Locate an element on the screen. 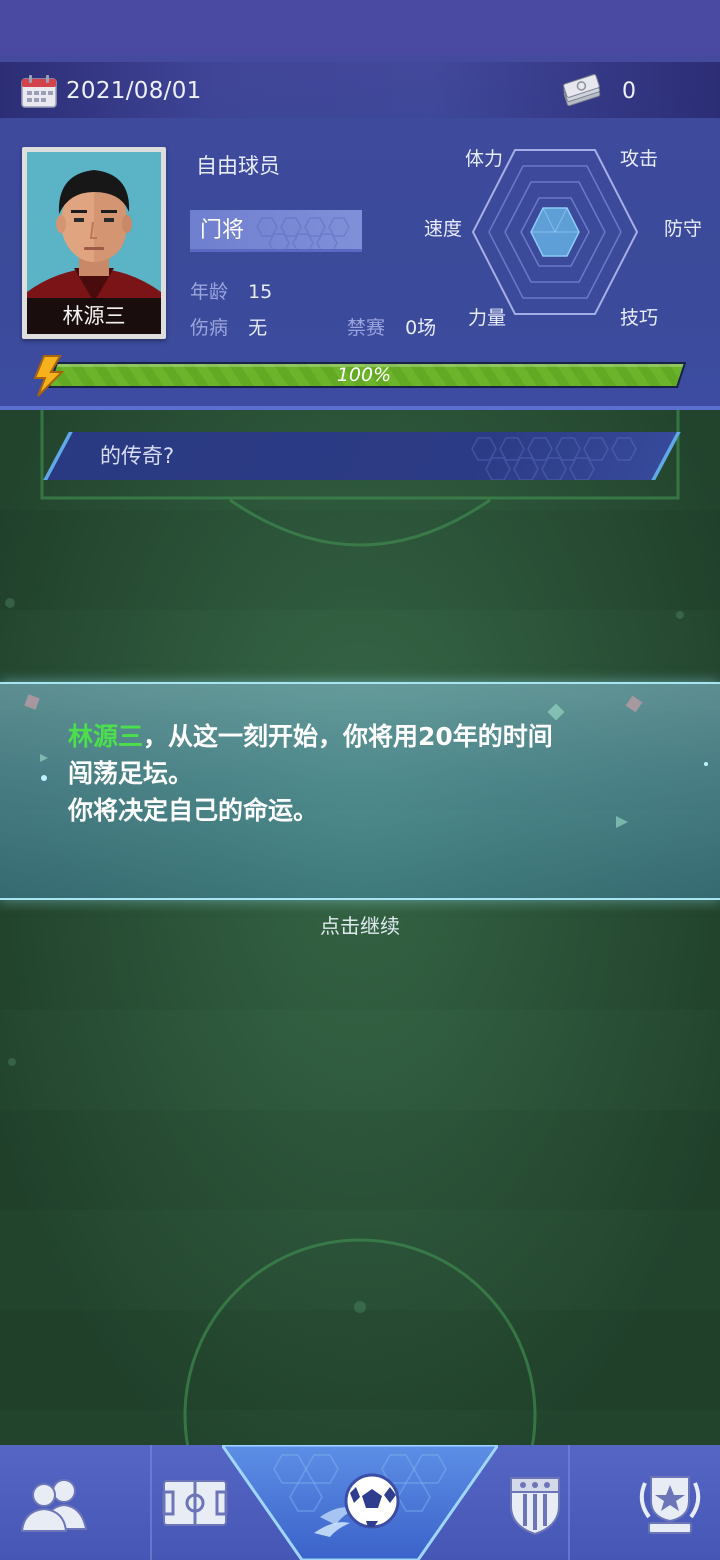 The width and height of the screenshot is (720, 1560). suspension-value: 0场 is located at coordinates (421, 328).